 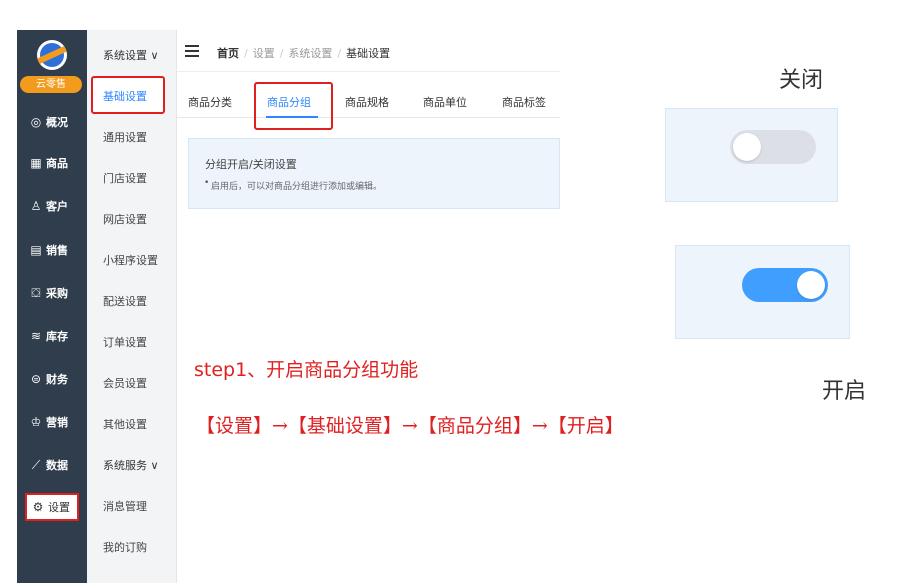 I want to click on breadcrumb-home: 首页, so click(x=228, y=53).